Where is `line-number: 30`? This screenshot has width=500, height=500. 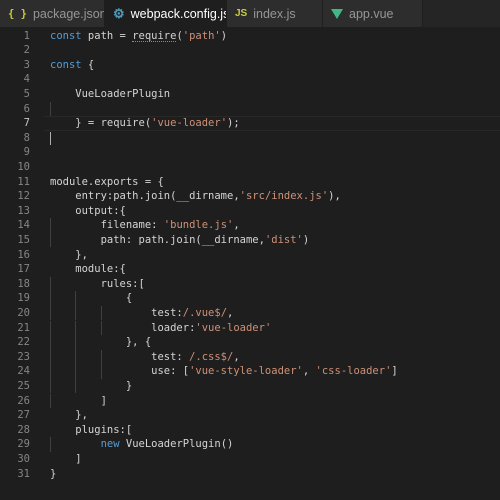 line-number: 30 is located at coordinates (23, 458).